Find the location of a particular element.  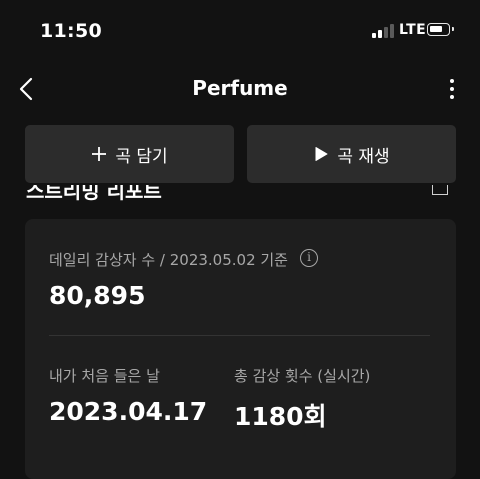

total-plays-value: 1180회 is located at coordinates (280, 416).